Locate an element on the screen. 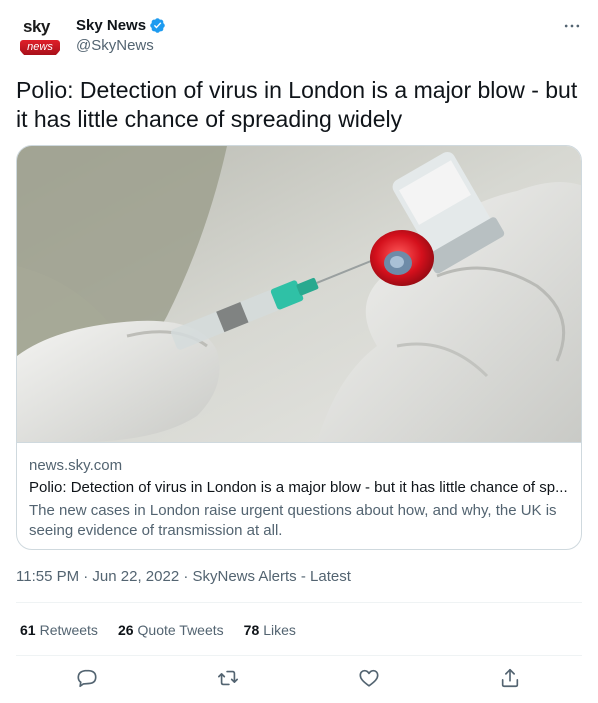  author-block: Sky News @SkyNews is located at coordinates (121, 34).